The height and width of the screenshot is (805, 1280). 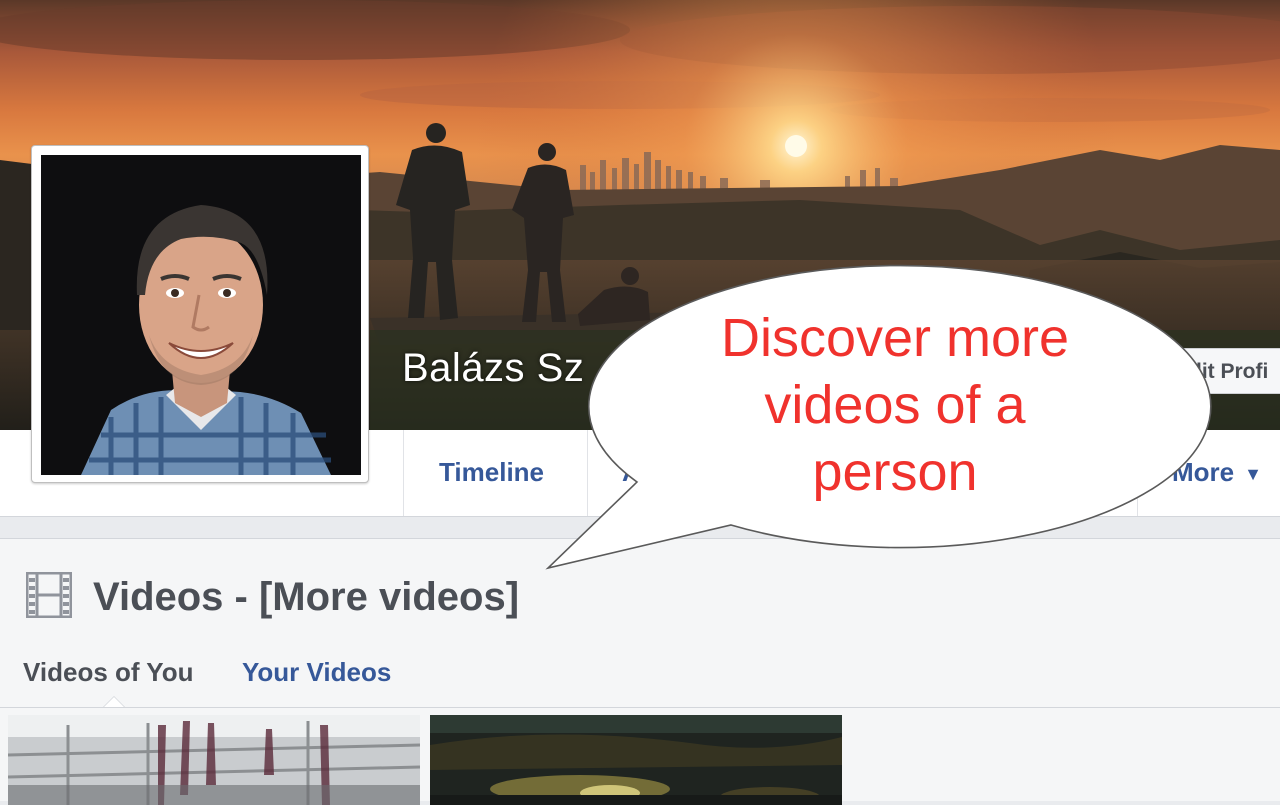 I want to click on tab-videos-of-you: Videos of You, so click(x=108, y=672).